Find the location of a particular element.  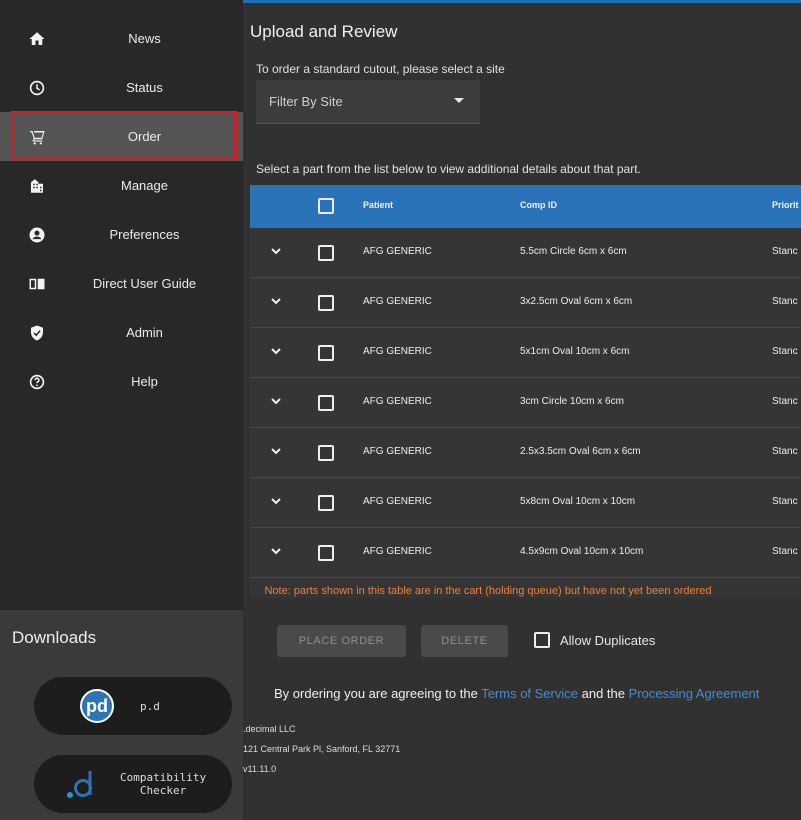

company-name: .decimal LLC is located at coordinates (269, 729).